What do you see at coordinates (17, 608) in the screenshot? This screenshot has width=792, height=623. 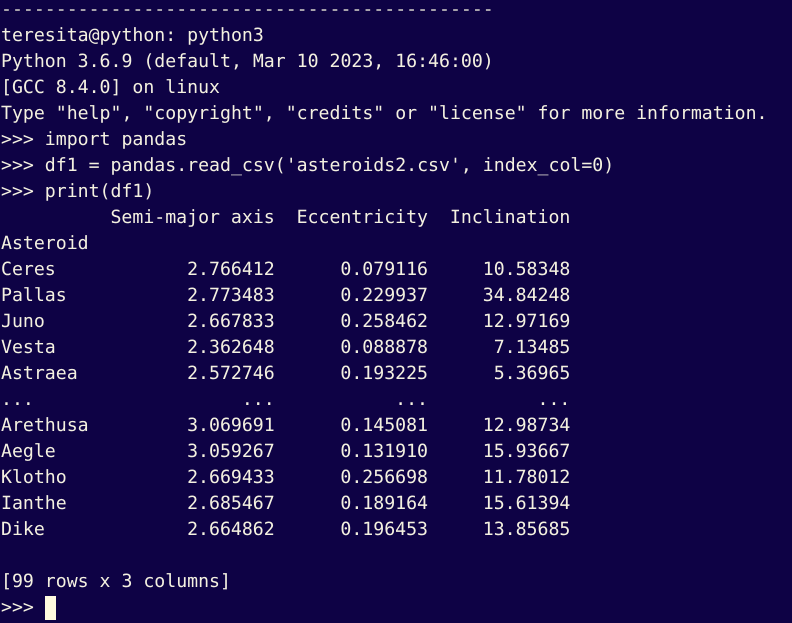 I see `prompt-text: >>>` at bounding box center [17, 608].